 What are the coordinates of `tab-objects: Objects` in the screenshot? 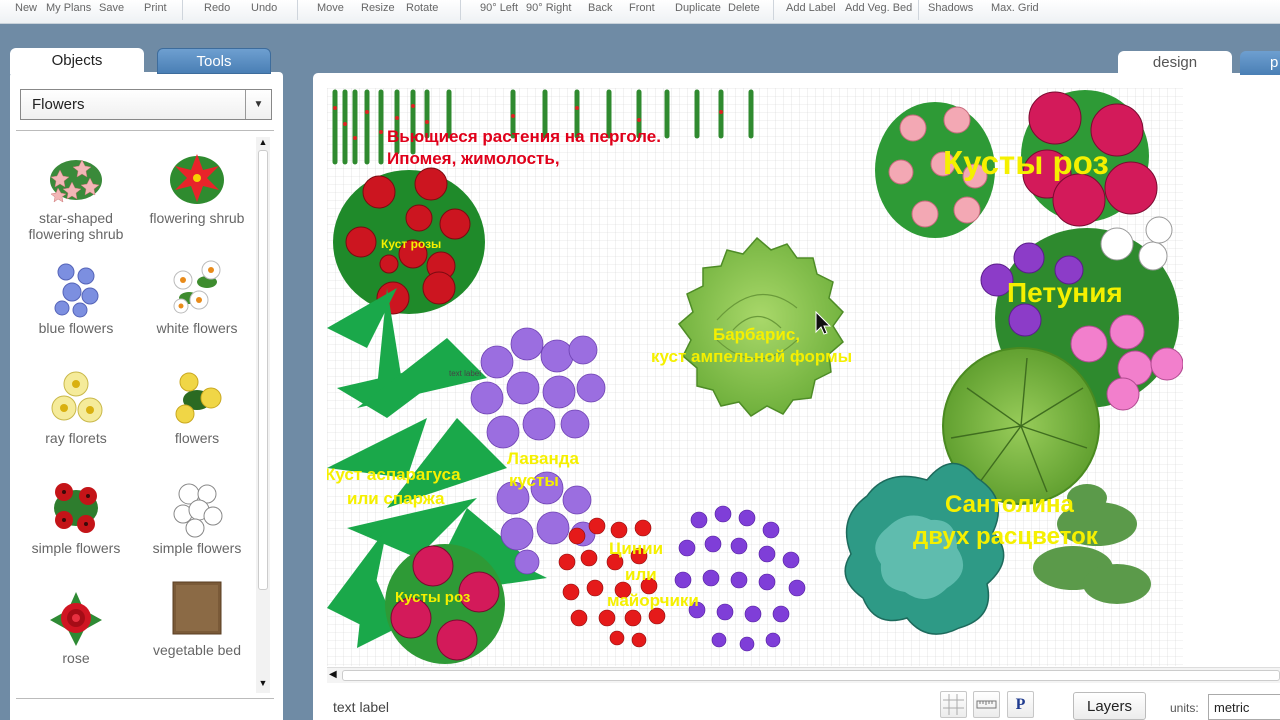 It's located at (77, 61).